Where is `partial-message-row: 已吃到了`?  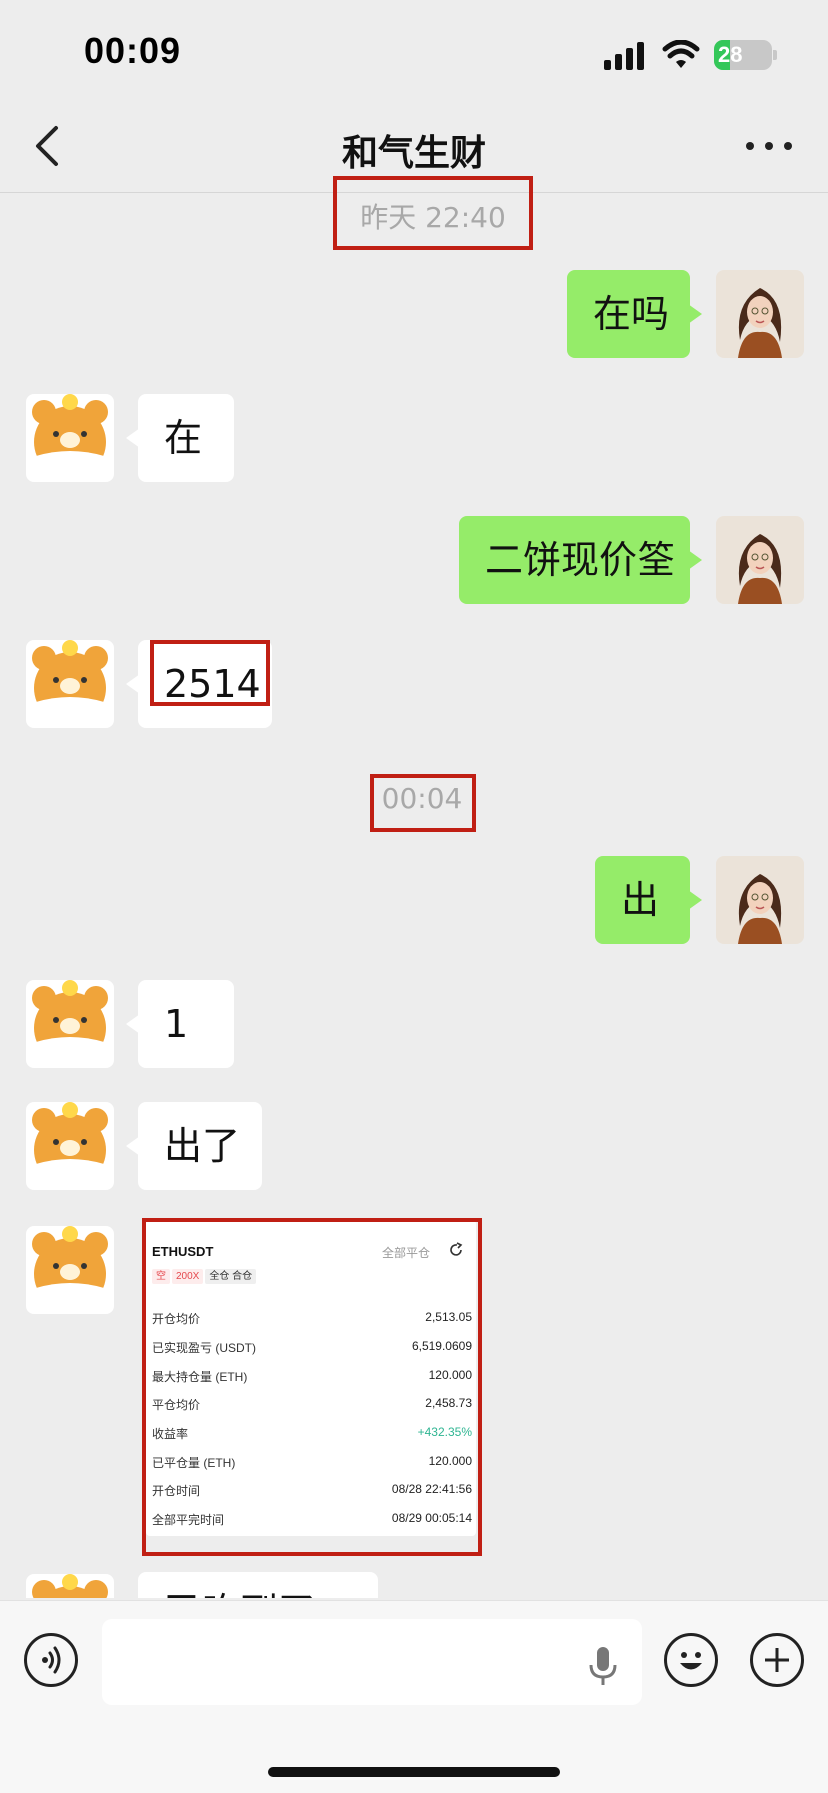
partial-message-row: 已吃到了 is located at coordinates (414, 1584).